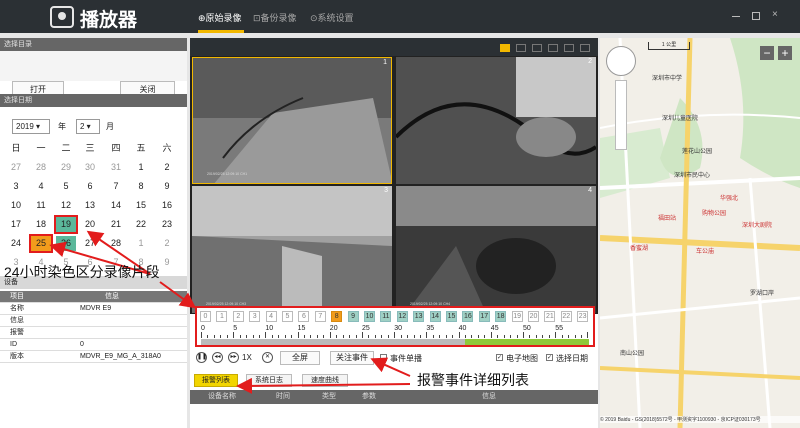 The width and height of the screenshot is (800, 428). Describe the element at coordinates (88, 126) in the screenshot. I see `month-select: 2 ▾` at that location.